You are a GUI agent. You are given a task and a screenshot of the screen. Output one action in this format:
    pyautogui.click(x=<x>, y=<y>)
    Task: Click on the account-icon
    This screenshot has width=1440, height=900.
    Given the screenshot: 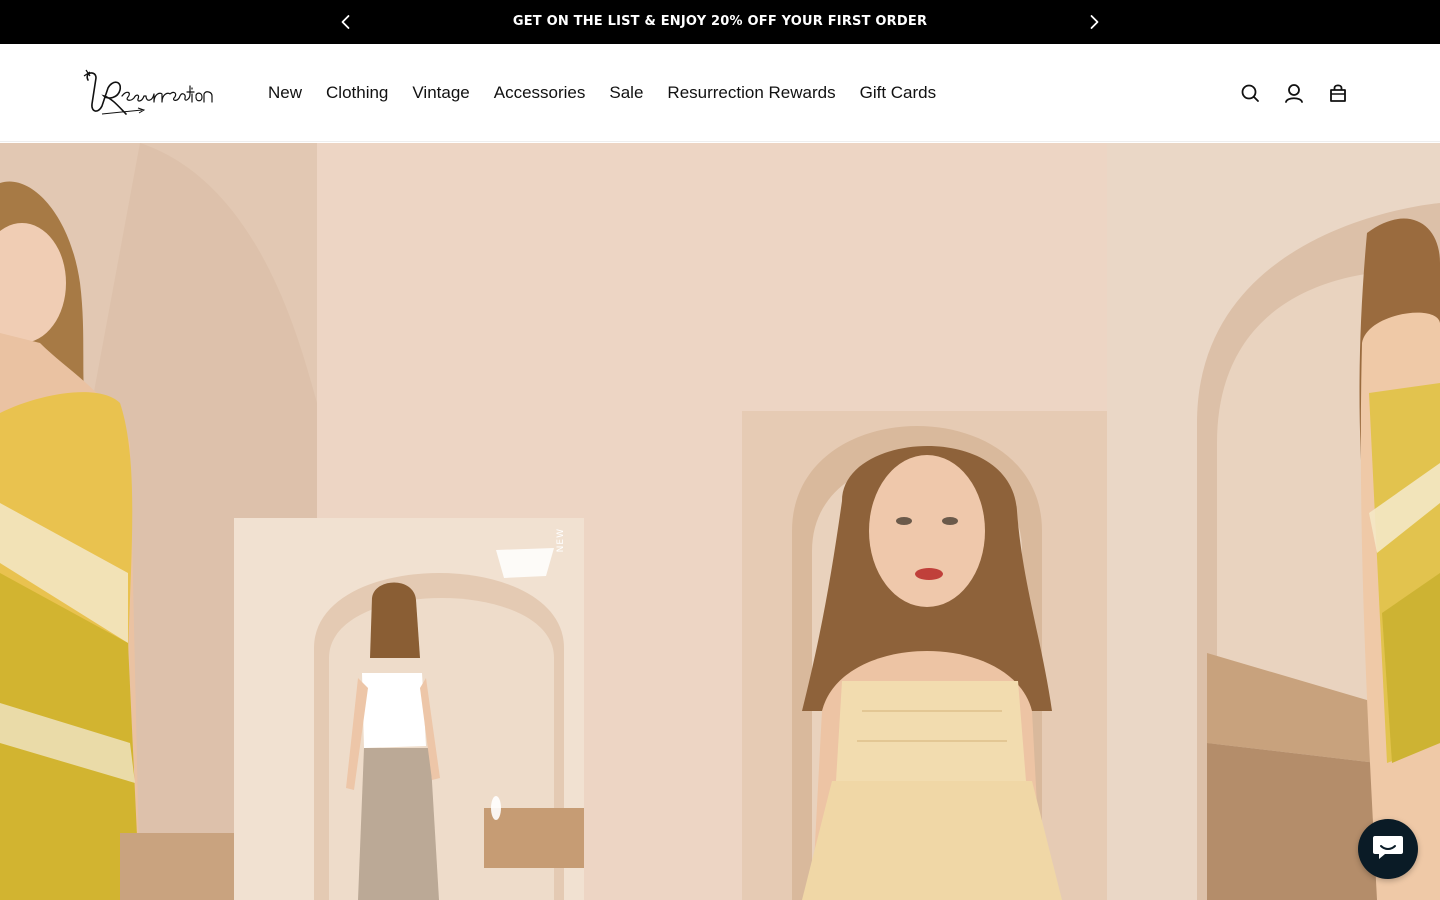 What is the action you would take?
    pyautogui.click(x=1294, y=93)
    